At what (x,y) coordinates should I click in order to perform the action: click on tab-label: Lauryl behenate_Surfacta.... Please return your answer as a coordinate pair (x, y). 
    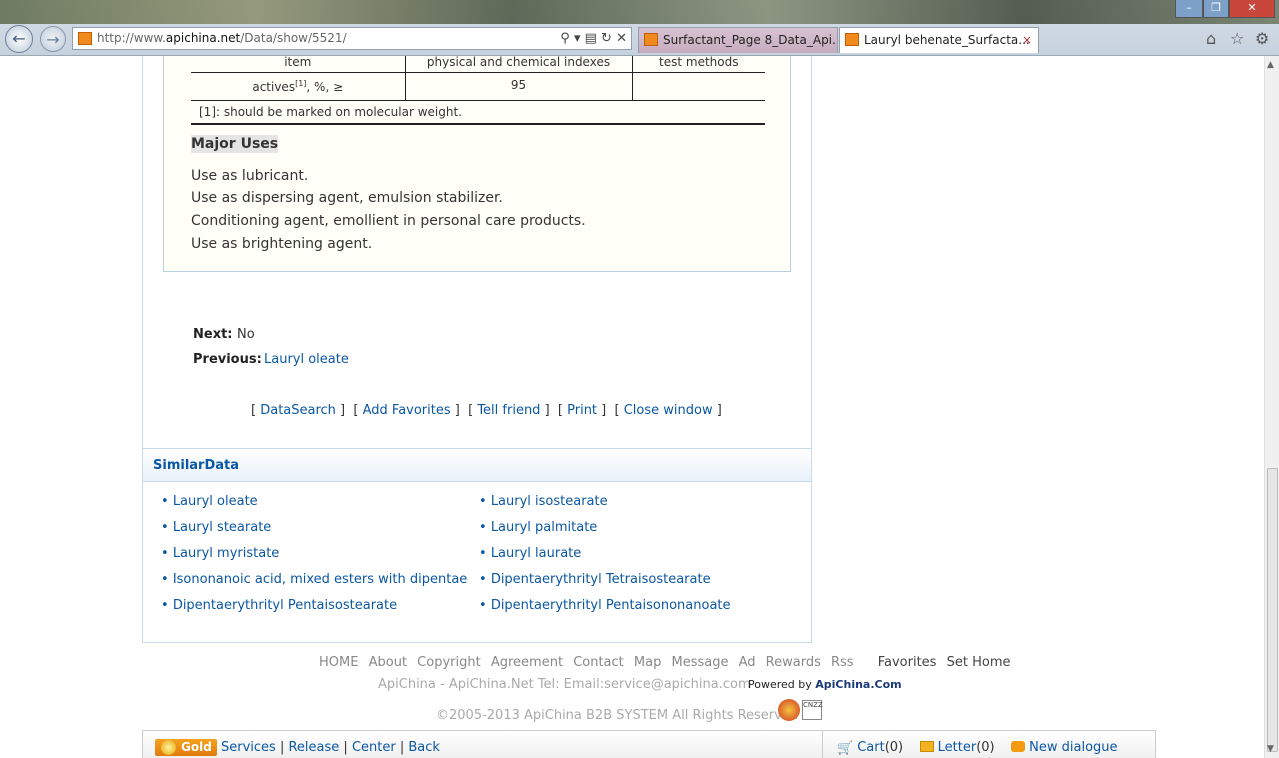
    Looking at the image, I should click on (947, 40).